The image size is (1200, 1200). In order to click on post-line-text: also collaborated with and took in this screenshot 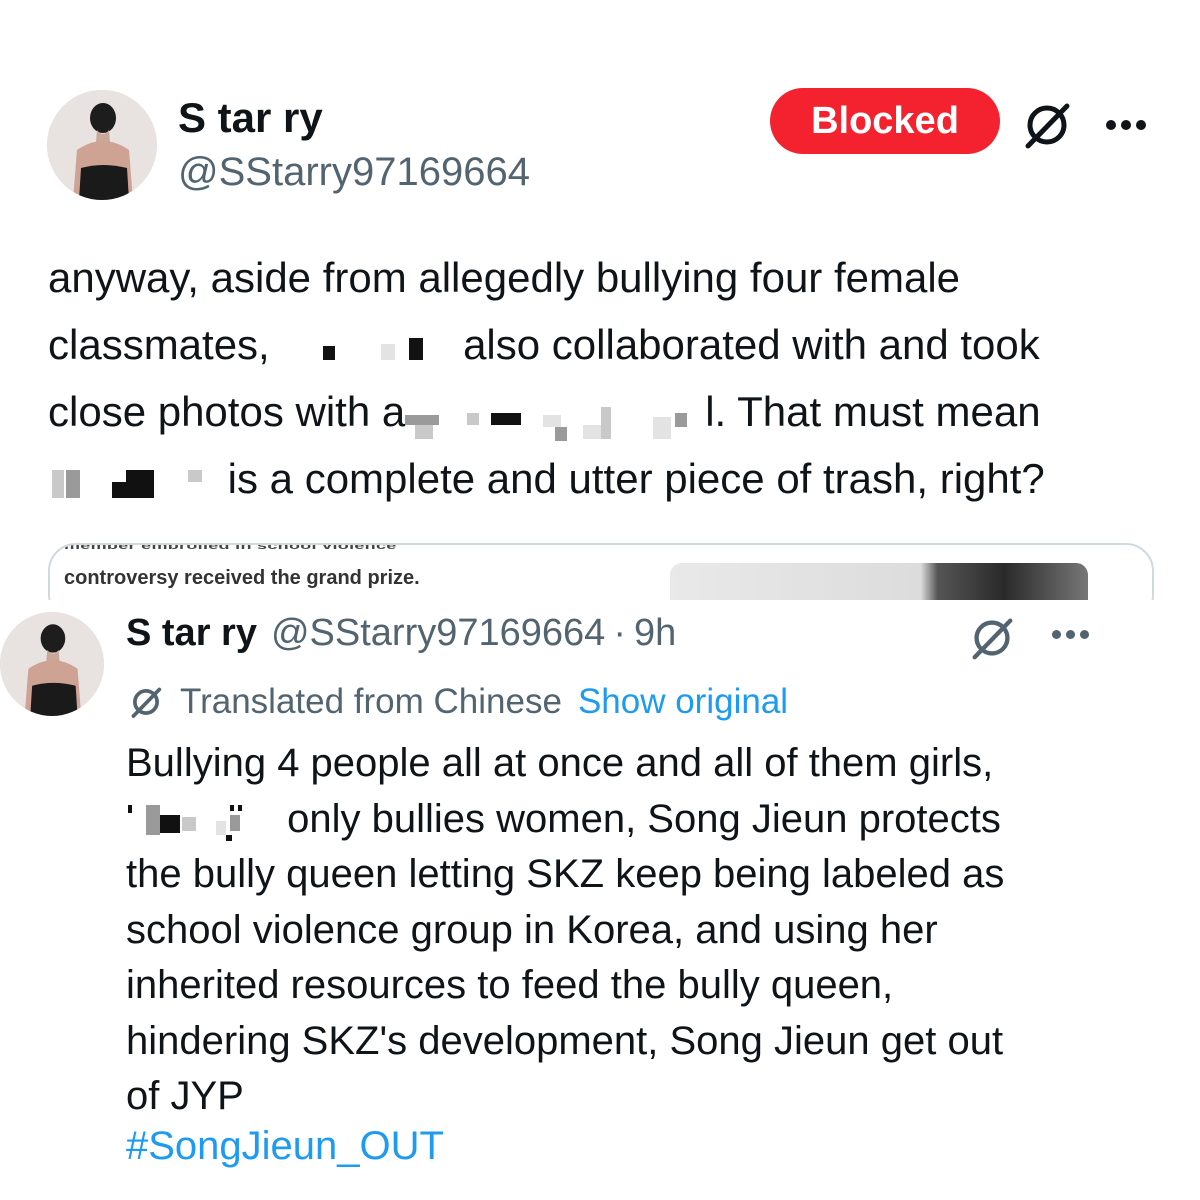, I will do `click(751, 344)`.